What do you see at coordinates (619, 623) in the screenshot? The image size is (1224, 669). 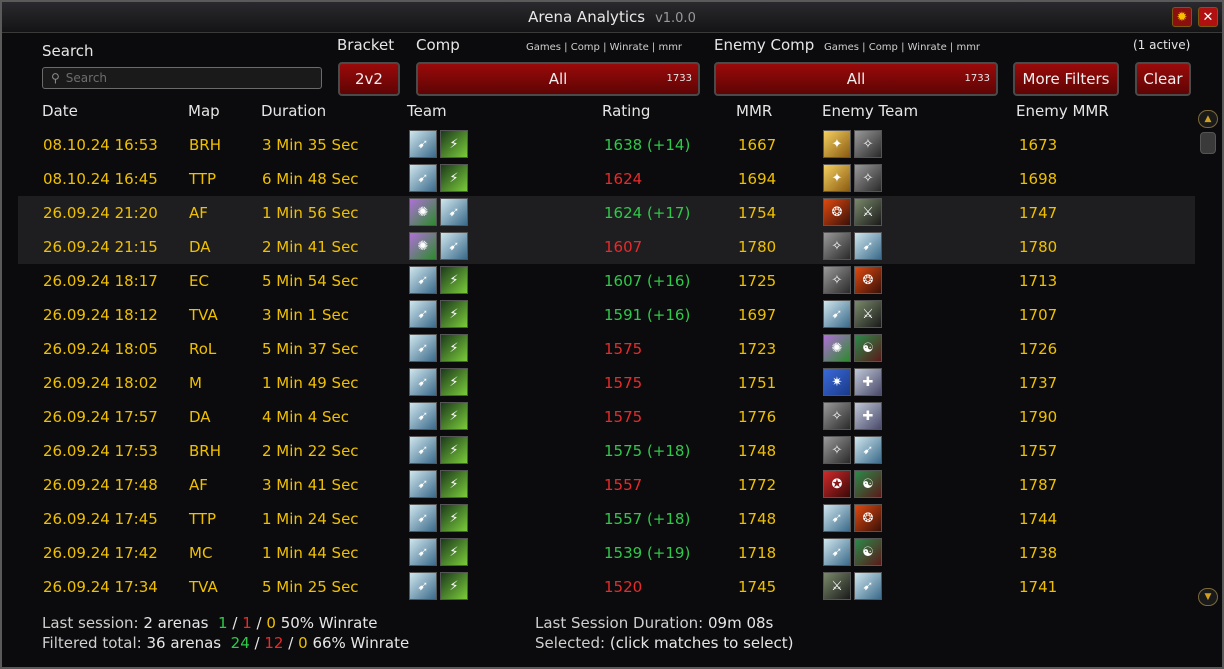 I see `session-duration-label: Last Session Duration:` at bounding box center [619, 623].